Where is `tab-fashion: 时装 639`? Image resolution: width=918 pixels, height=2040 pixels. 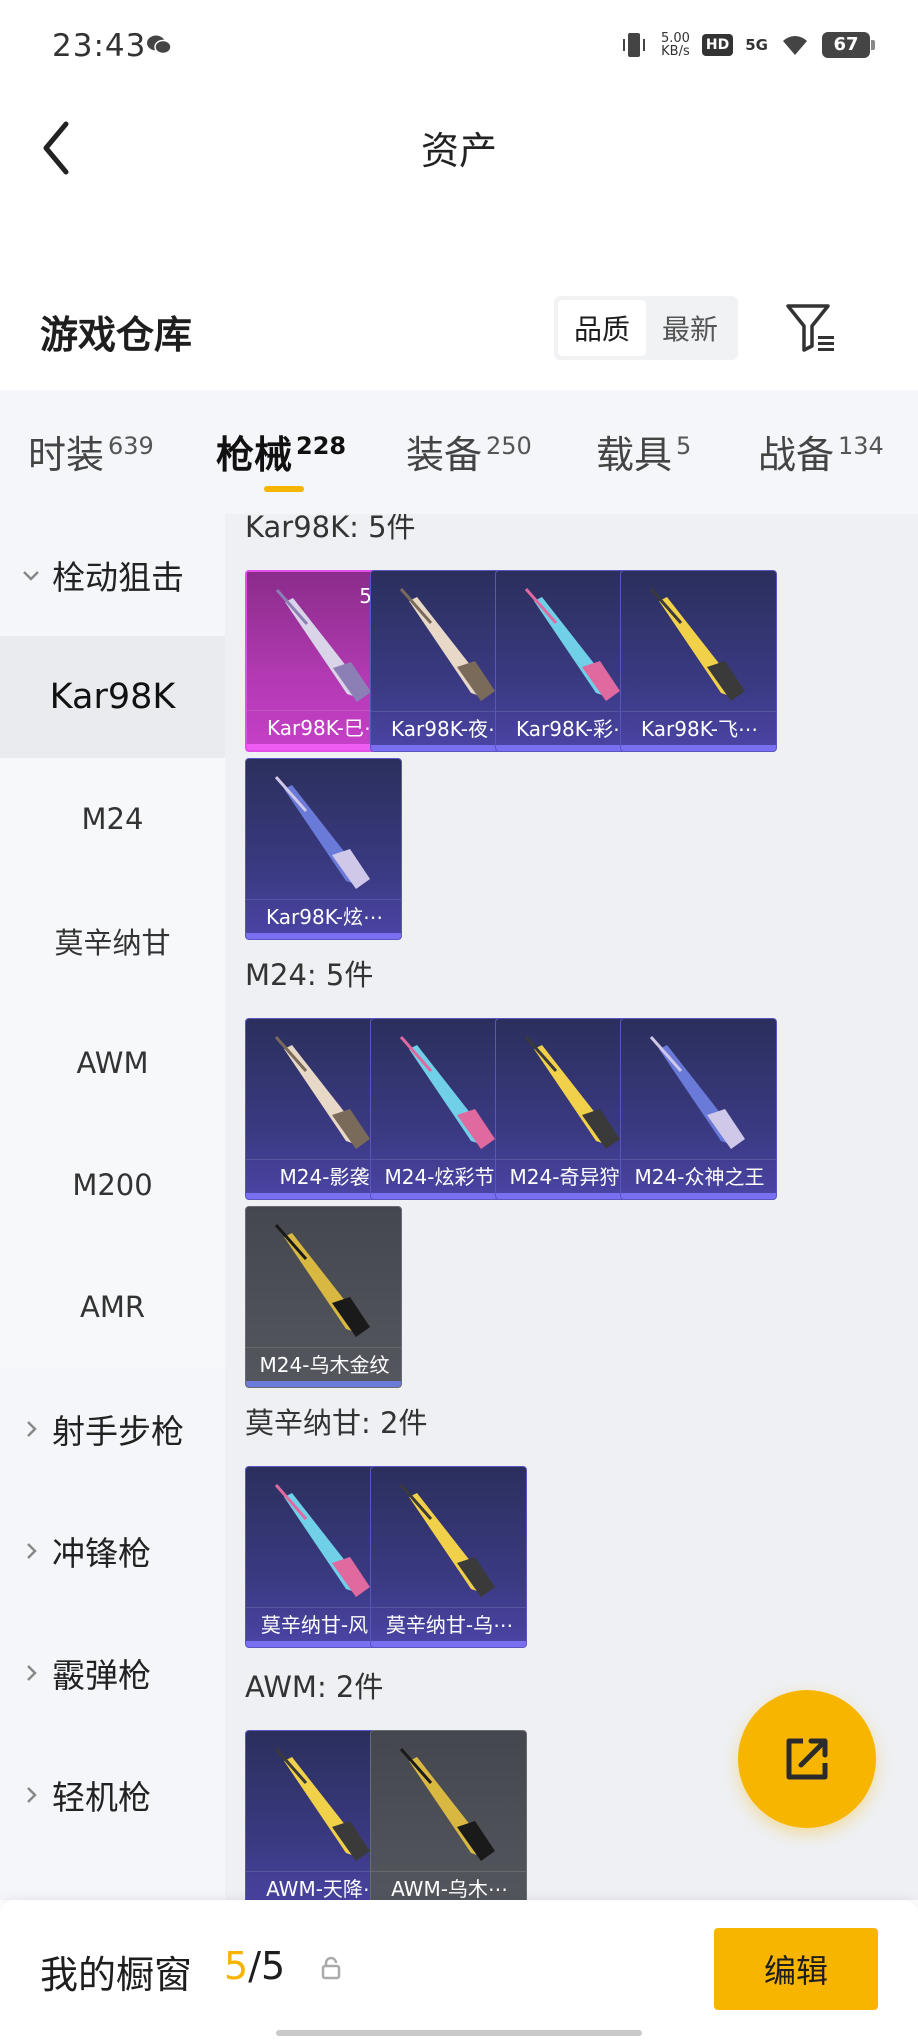 tab-fashion: 时装 639 is located at coordinates (91, 451).